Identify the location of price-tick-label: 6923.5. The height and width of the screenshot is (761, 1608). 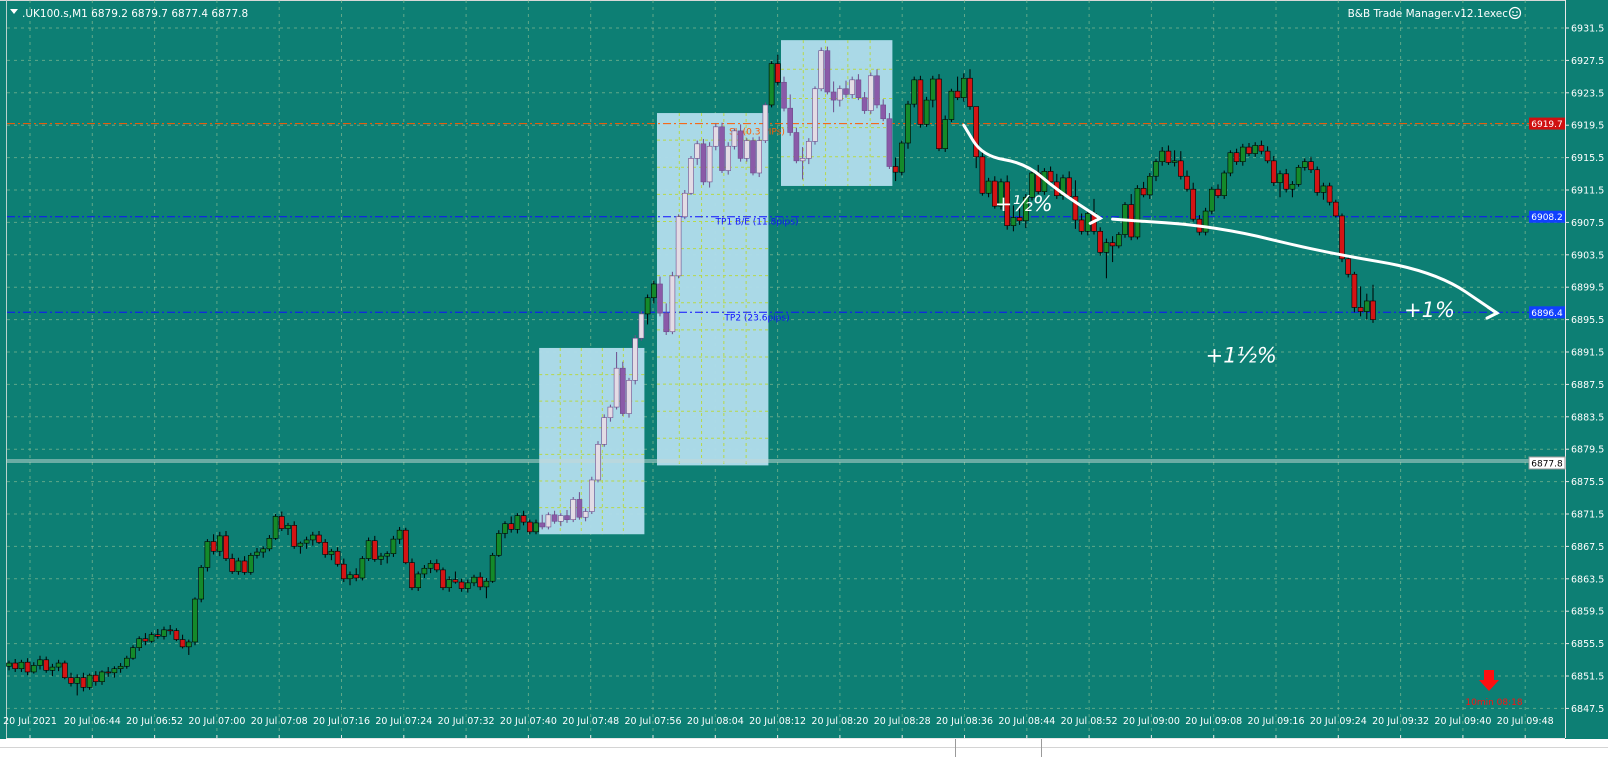
(1587, 93).